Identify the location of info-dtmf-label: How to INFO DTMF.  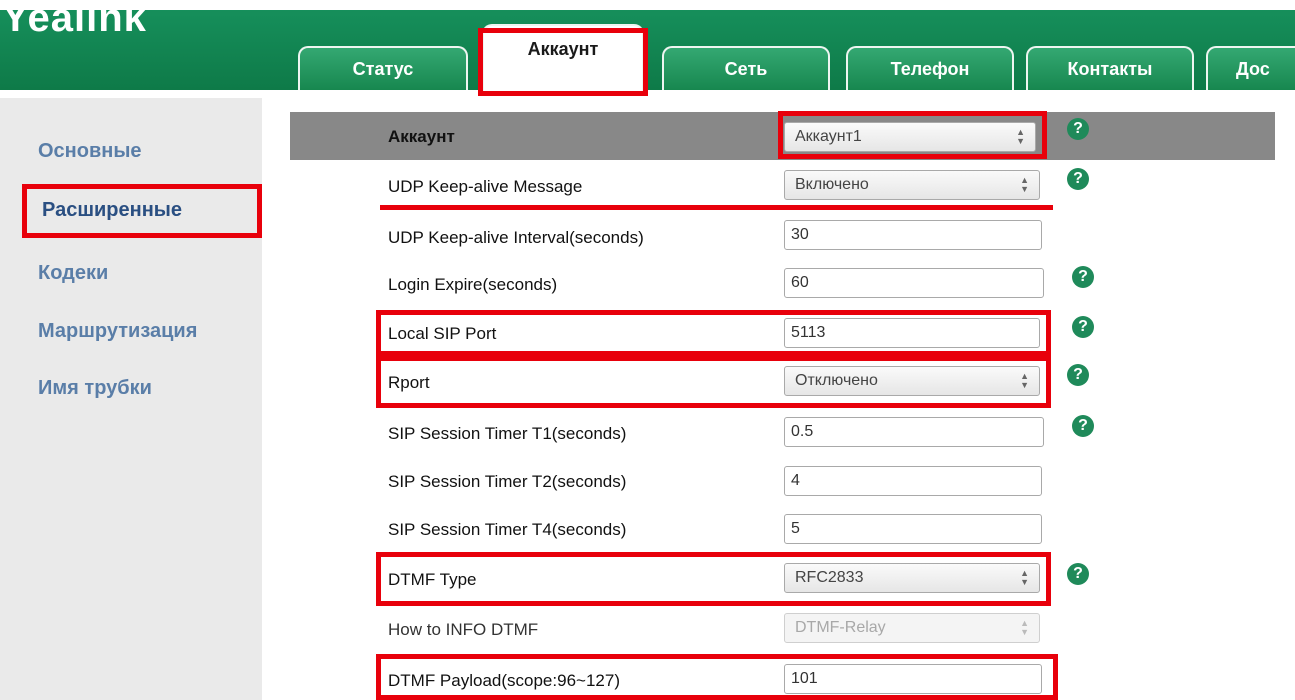
(463, 629).